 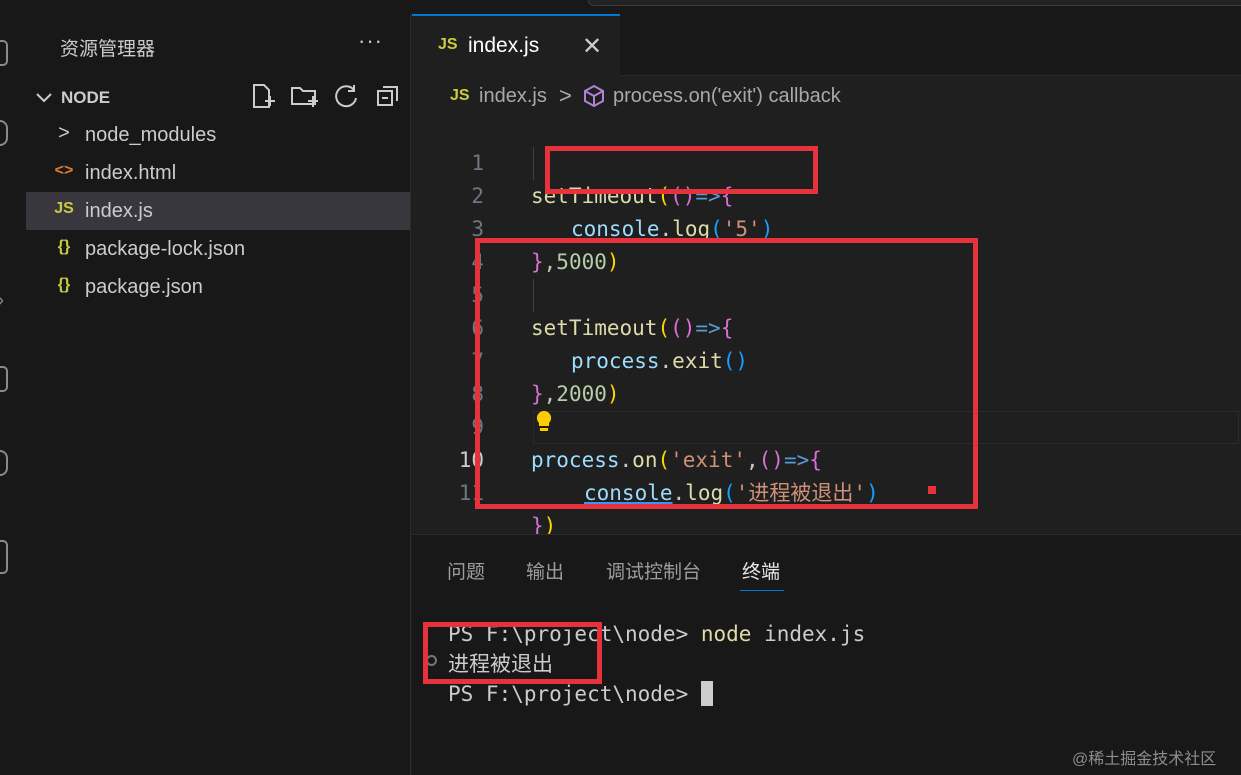 What do you see at coordinates (151, 135) in the screenshot?
I see `tree-item-label: node_modules` at bounding box center [151, 135].